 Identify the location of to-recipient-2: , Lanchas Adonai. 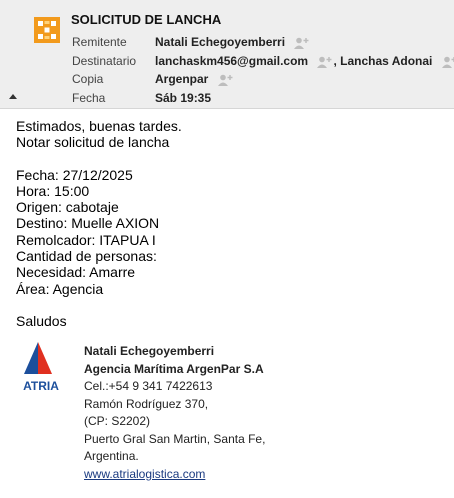
(382, 61).